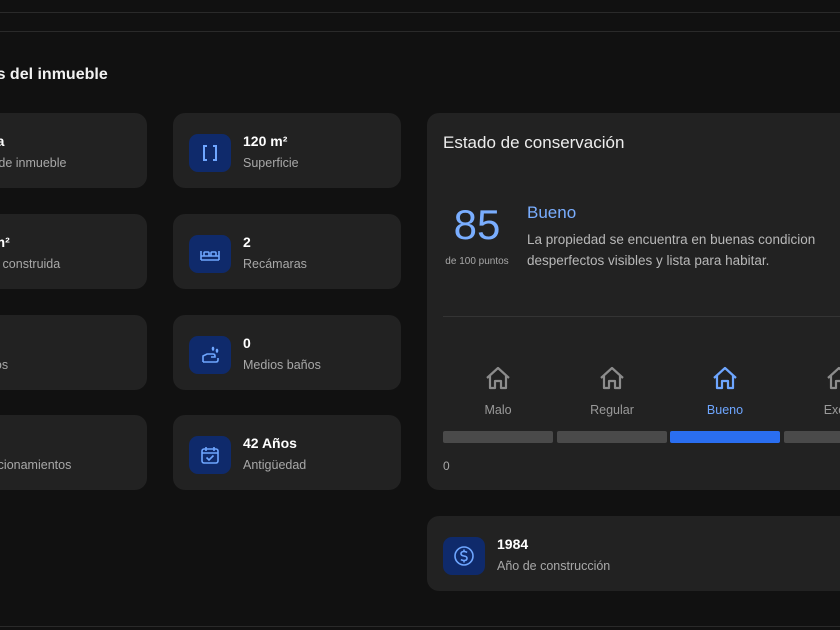 The image size is (840, 630). I want to click on card-label: Antigüedad, so click(275, 465).